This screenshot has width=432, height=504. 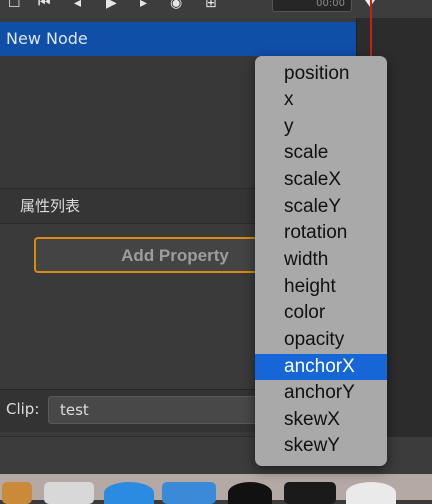 I want to click on menu-item-skewx: skewX, so click(x=321, y=420).